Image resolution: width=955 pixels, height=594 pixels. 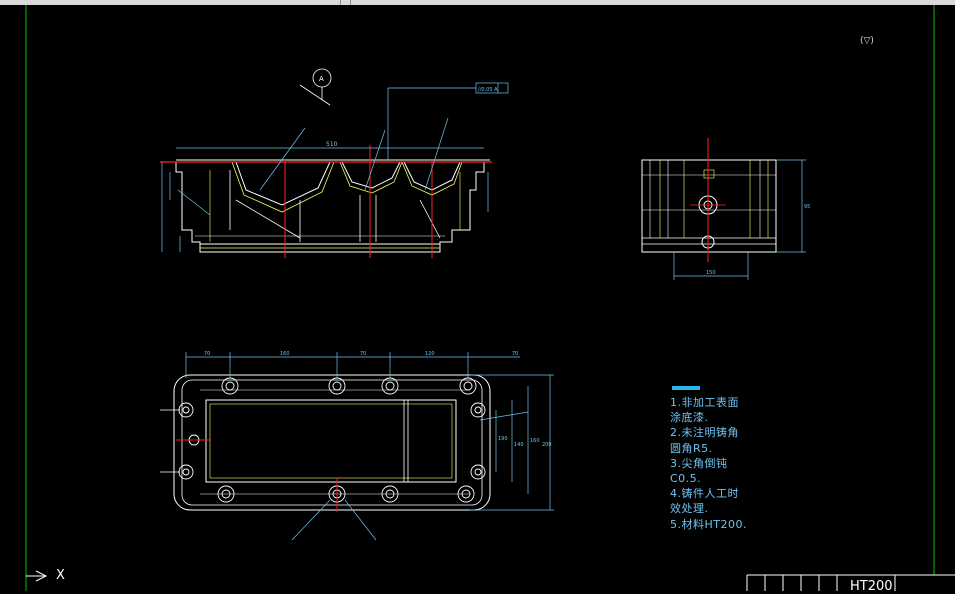 I want to click on ucs-x-label: X, so click(x=60, y=575).